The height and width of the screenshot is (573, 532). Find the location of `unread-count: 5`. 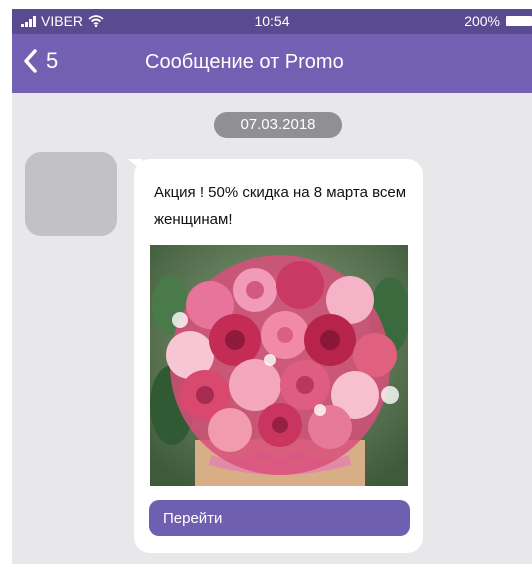

unread-count: 5 is located at coordinates (52, 60).